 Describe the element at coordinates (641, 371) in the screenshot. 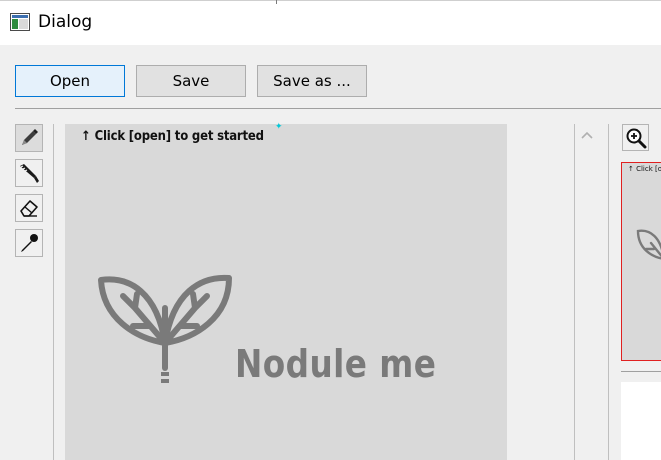

I see `preview-divider` at that location.